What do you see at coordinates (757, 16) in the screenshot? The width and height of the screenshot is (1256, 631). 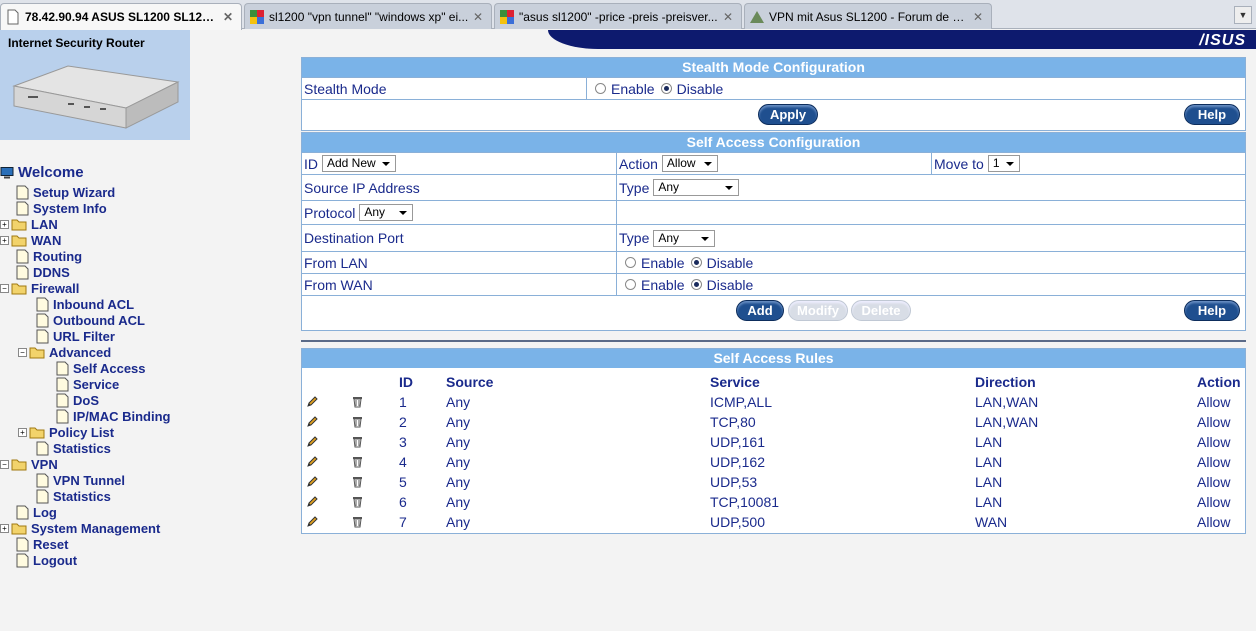 I see `forum-icon` at bounding box center [757, 16].